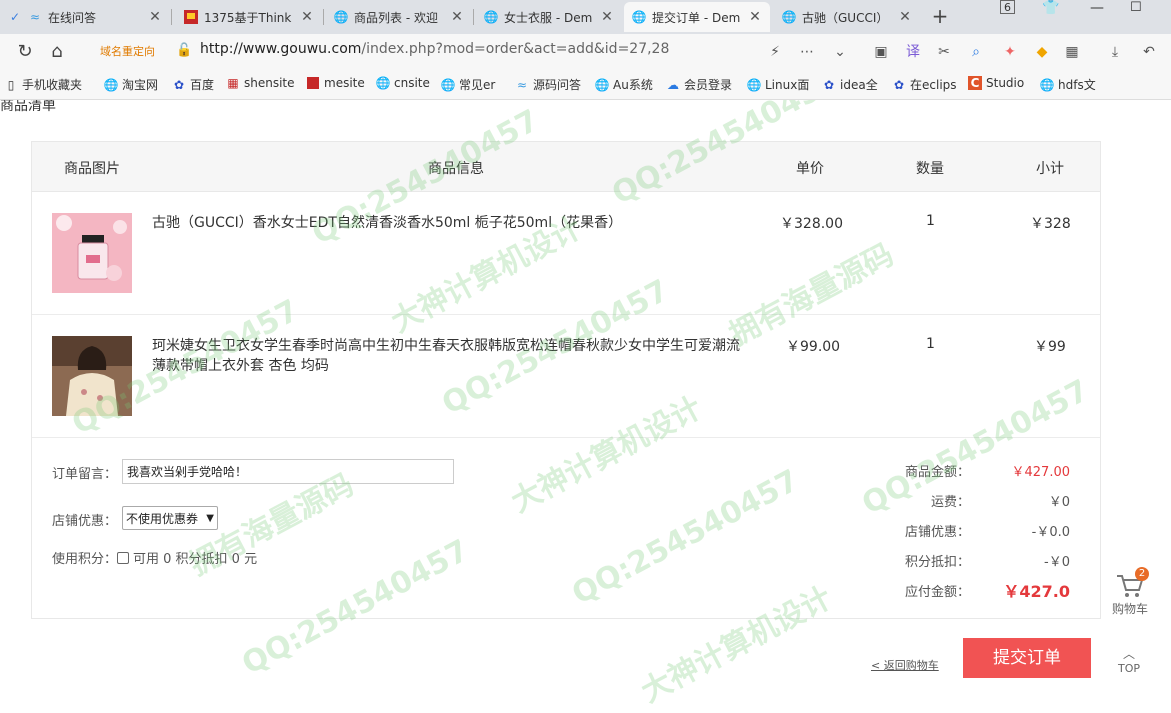 This screenshot has height=713, width=1171. What do you see at coordinates (50, 84) in the screenshot?
I see `bookmark-mobile: ▯ 手机收藏夹` at bounding box center [50, 84].